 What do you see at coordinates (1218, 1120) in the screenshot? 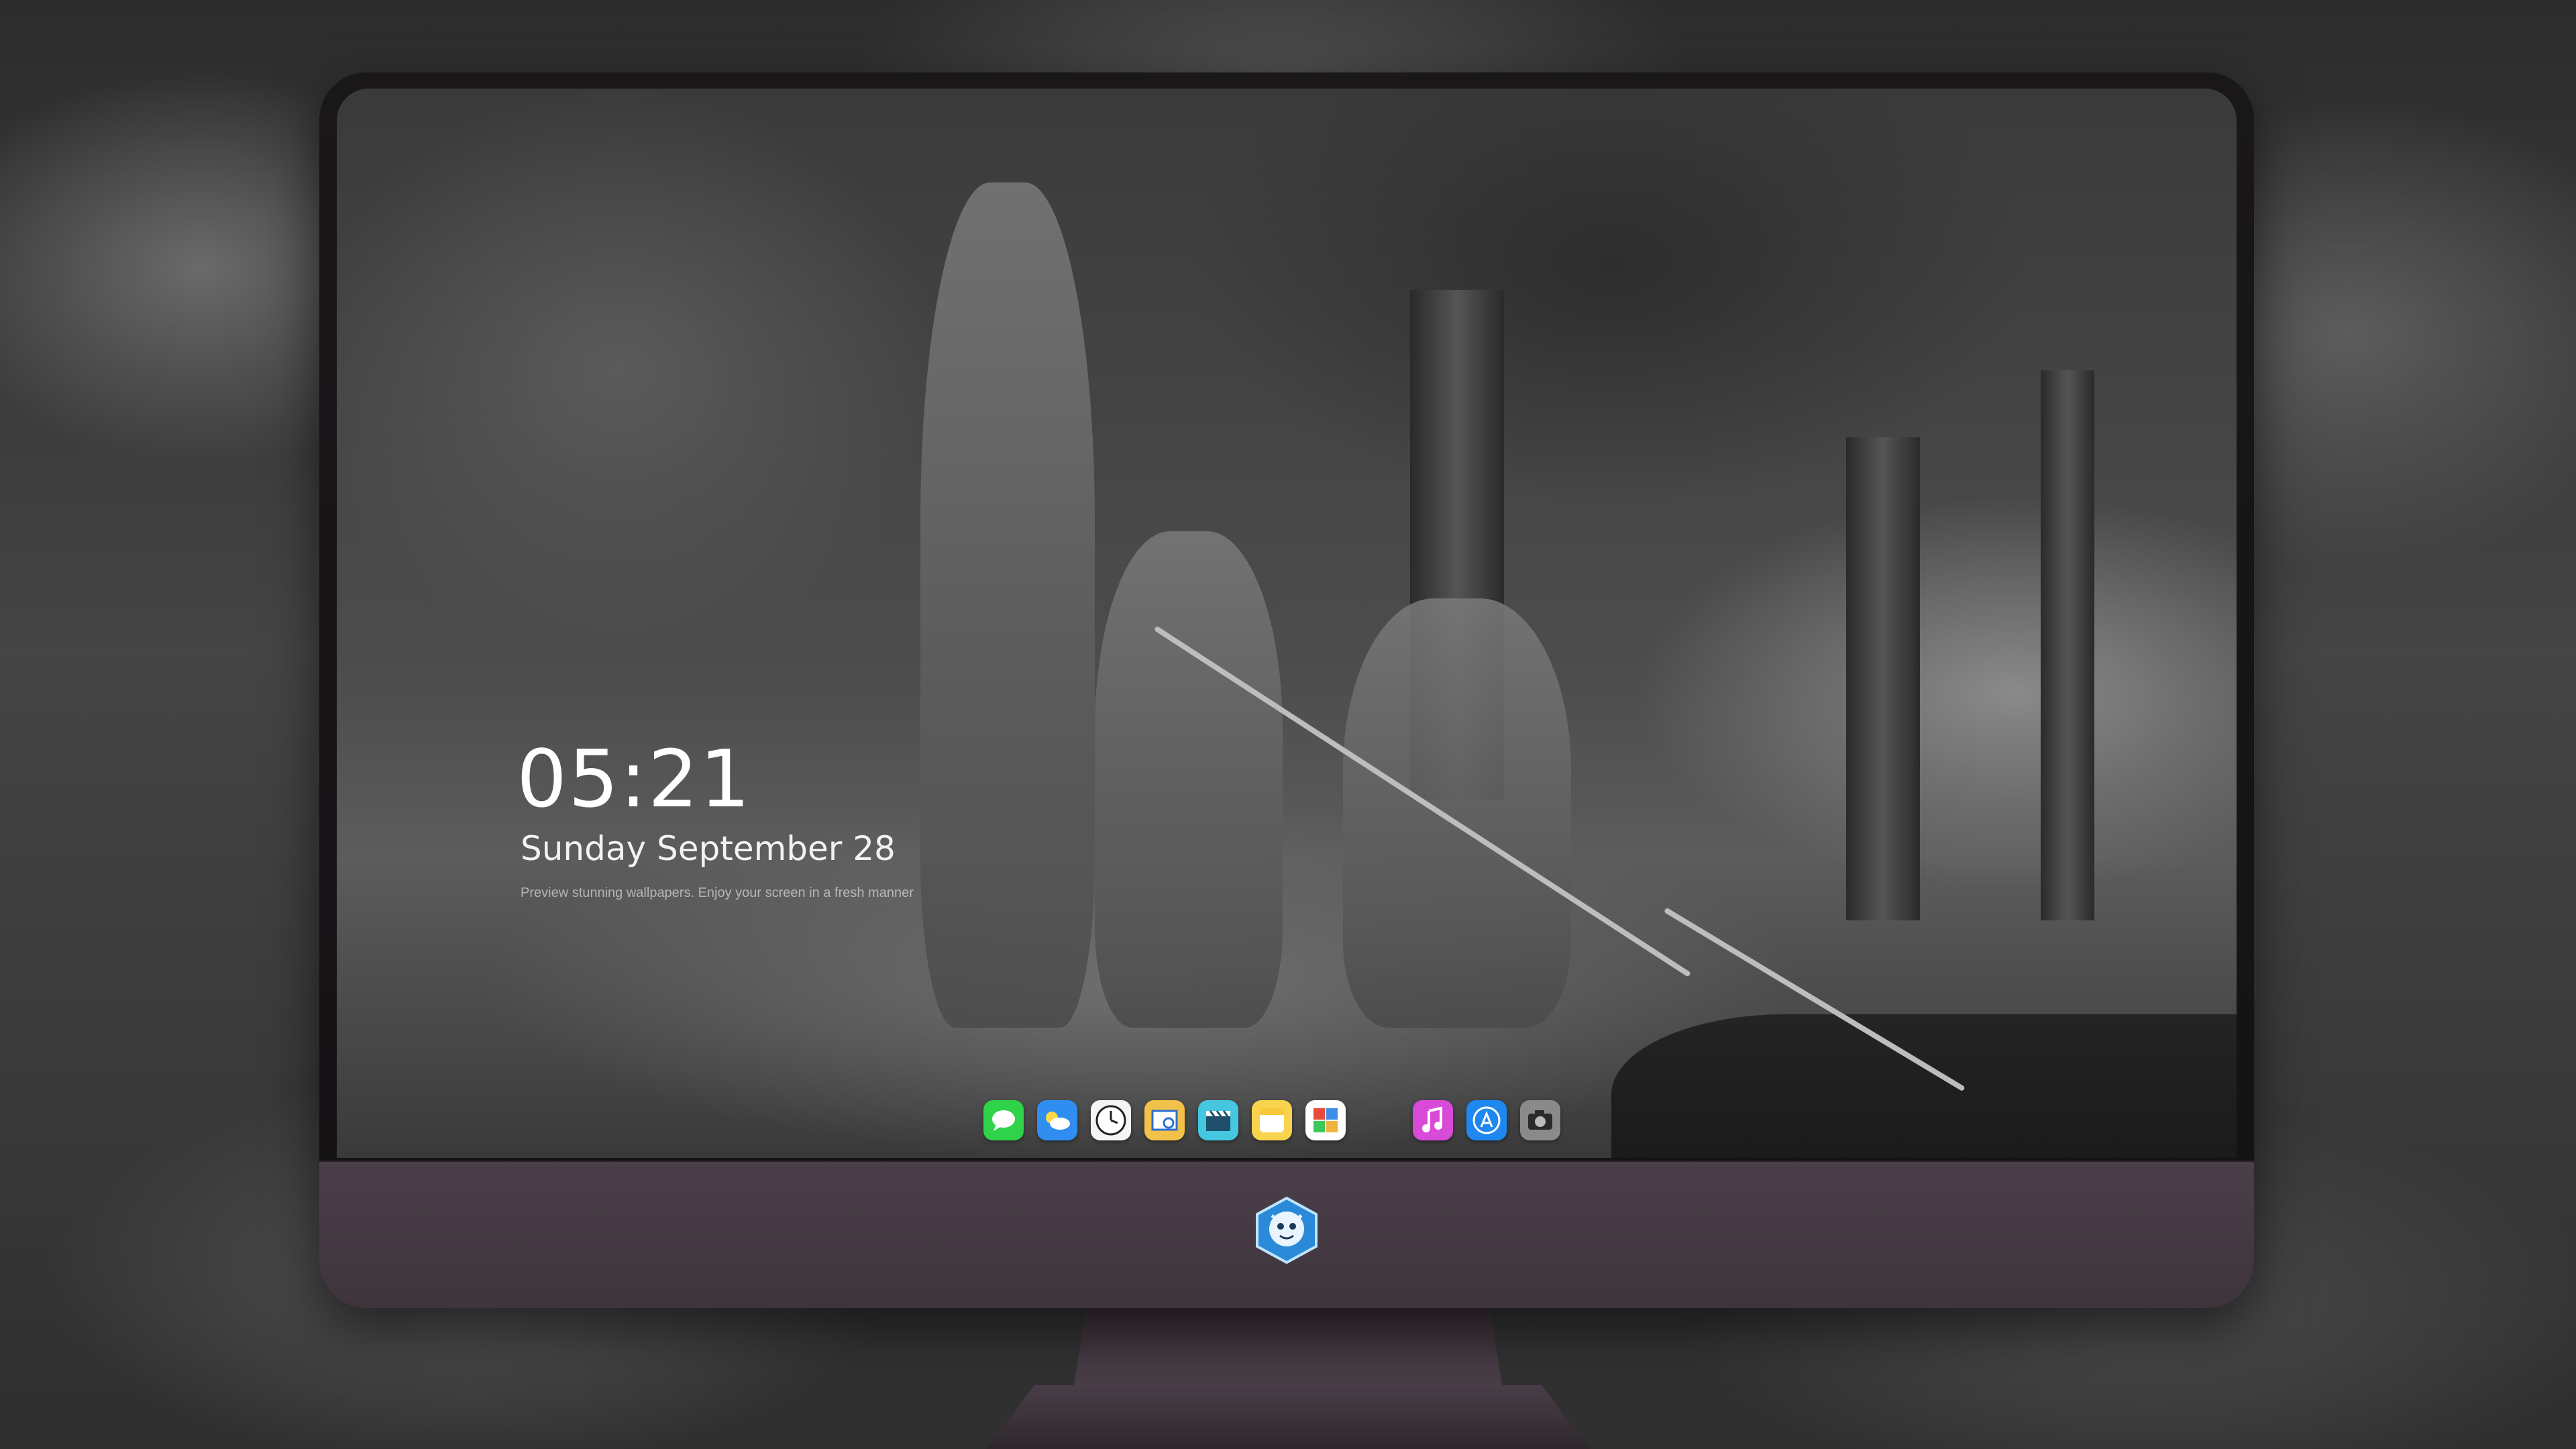
I see `video-clapper-icon` at bounding box center [1218, 1120].